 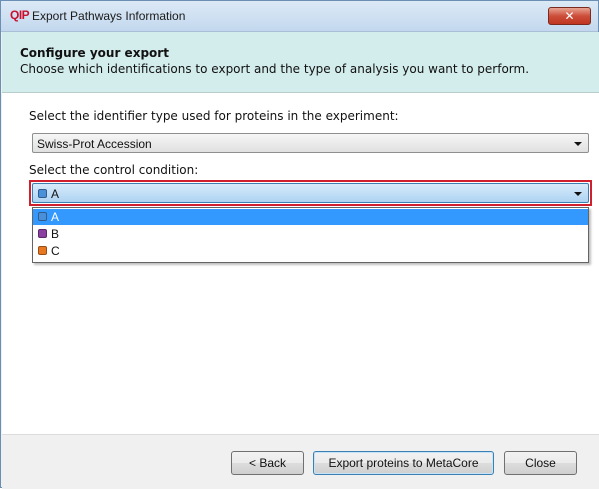 What do you see at coordinates (403, 463) in the screenshot?
I see `export-to-metacore-button: Export proteins to MetaCore` at bounding box center [403, 463].